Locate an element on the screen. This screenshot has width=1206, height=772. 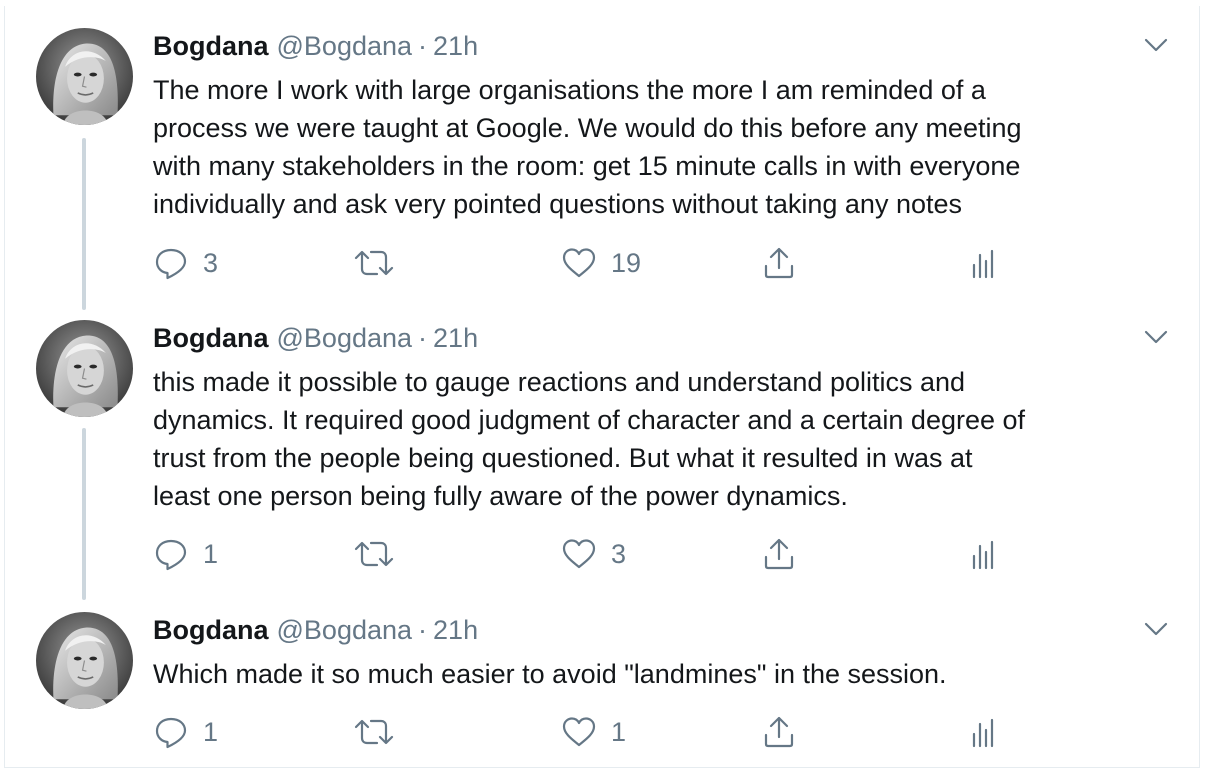
like-button: 3 is located at coordinates (593, 554).